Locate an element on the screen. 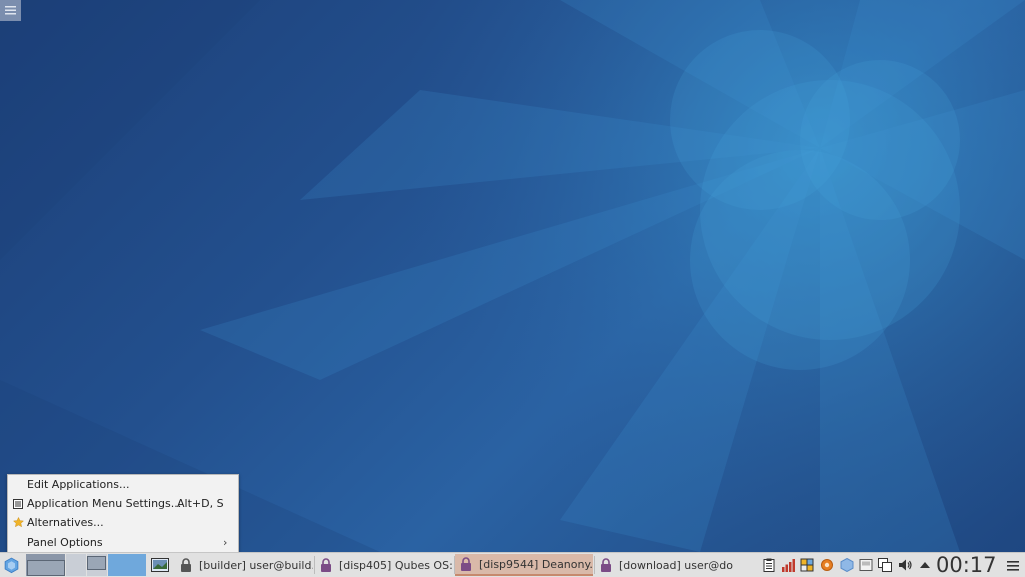 The width and height of the screenshot is (1025, 577). qubes-menu-button is located at coordinates (11, 565).